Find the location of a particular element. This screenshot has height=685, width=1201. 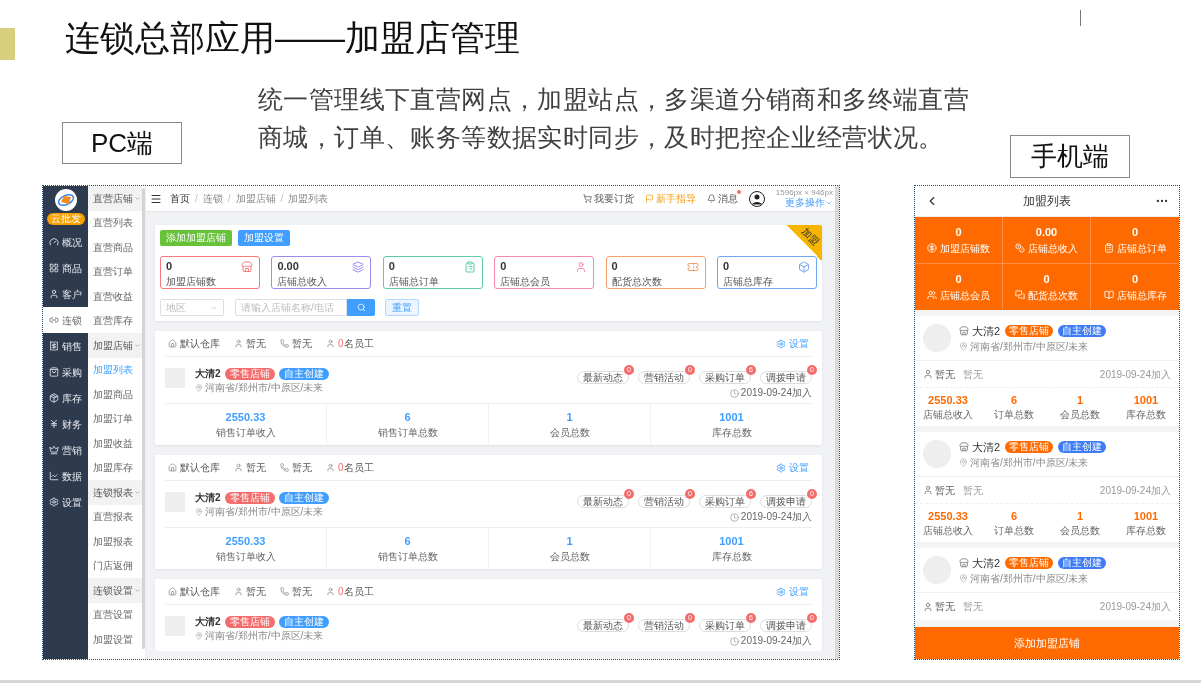

house-icon is located at coordinates (172, 467).